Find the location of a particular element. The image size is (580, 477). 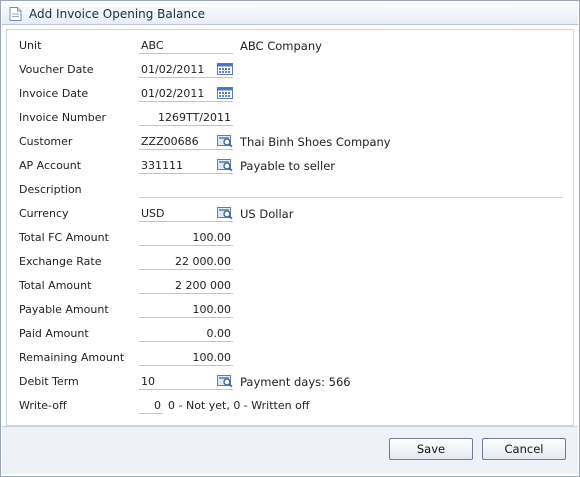

exchange-rate-label: Exchange Rate is located at coordinates (60, 261).